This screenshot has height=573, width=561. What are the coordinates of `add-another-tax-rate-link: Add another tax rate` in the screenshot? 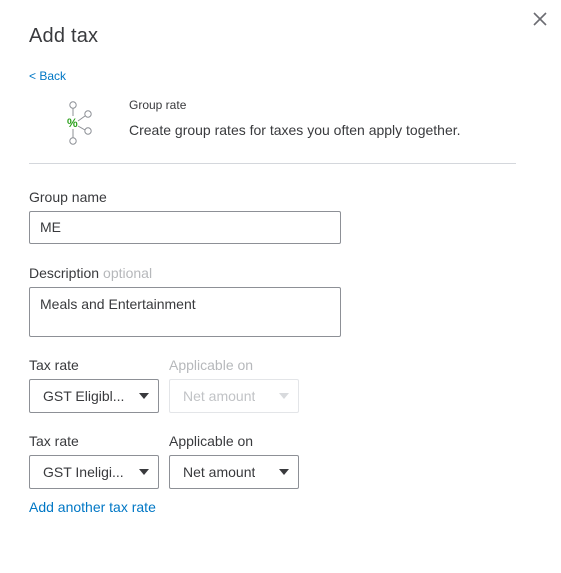 It's located at (92, 507).